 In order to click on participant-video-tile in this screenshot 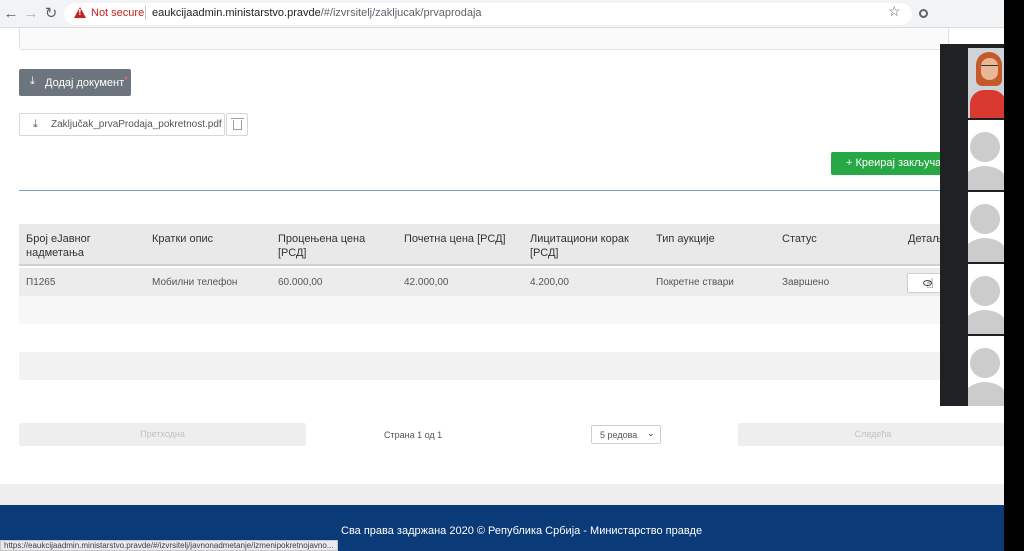, I will do `click(972, 83)`.